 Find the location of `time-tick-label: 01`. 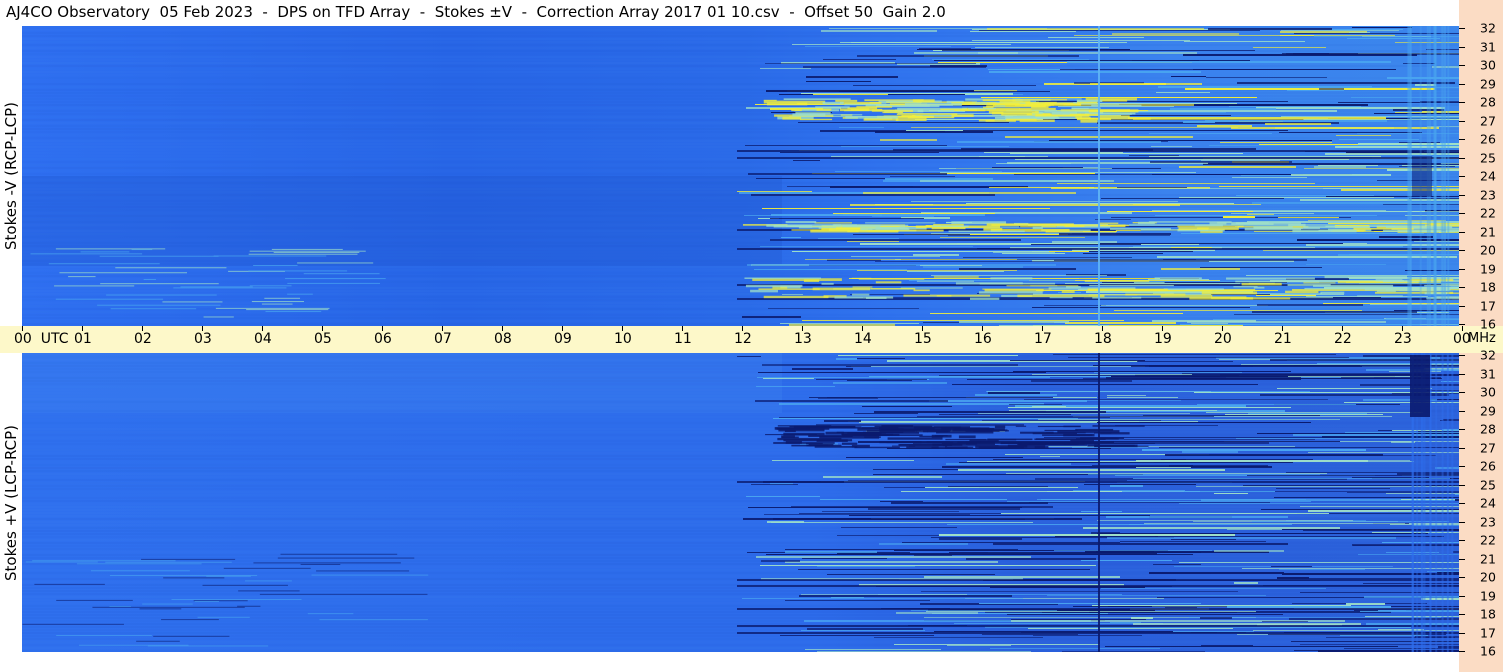

time-tick-label: 01 is located at coordinates (83, 339).